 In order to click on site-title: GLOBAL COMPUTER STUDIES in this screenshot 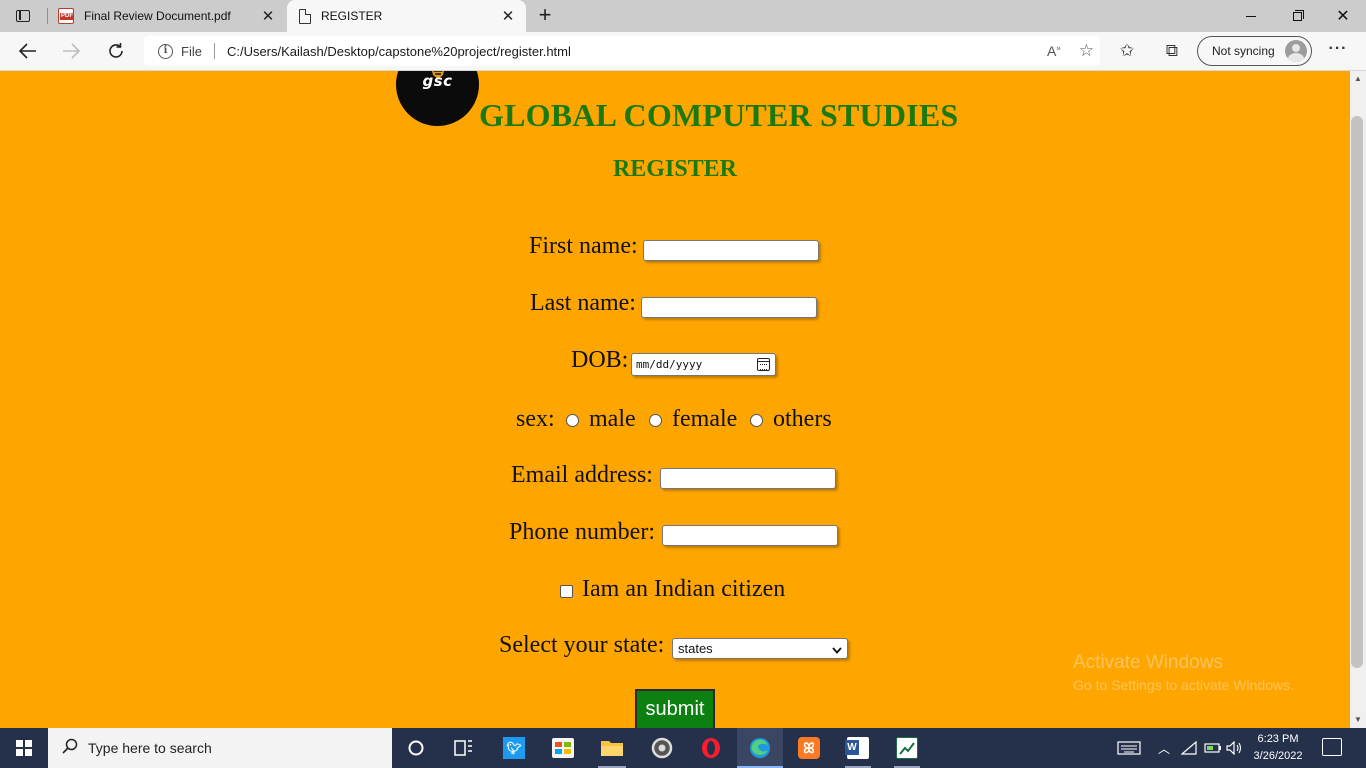, I will do `click(719, 115)`.